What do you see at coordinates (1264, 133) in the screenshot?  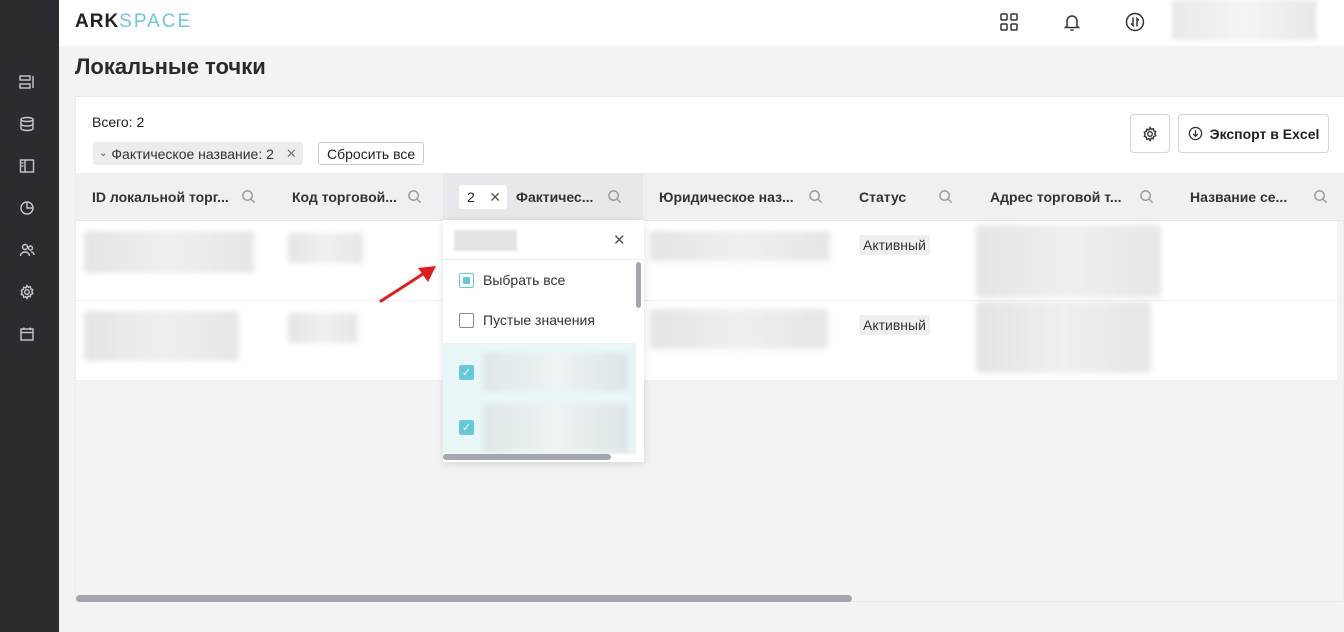 I see `export-label: Экспорт в Excel` at bounding box center [1264, 133].